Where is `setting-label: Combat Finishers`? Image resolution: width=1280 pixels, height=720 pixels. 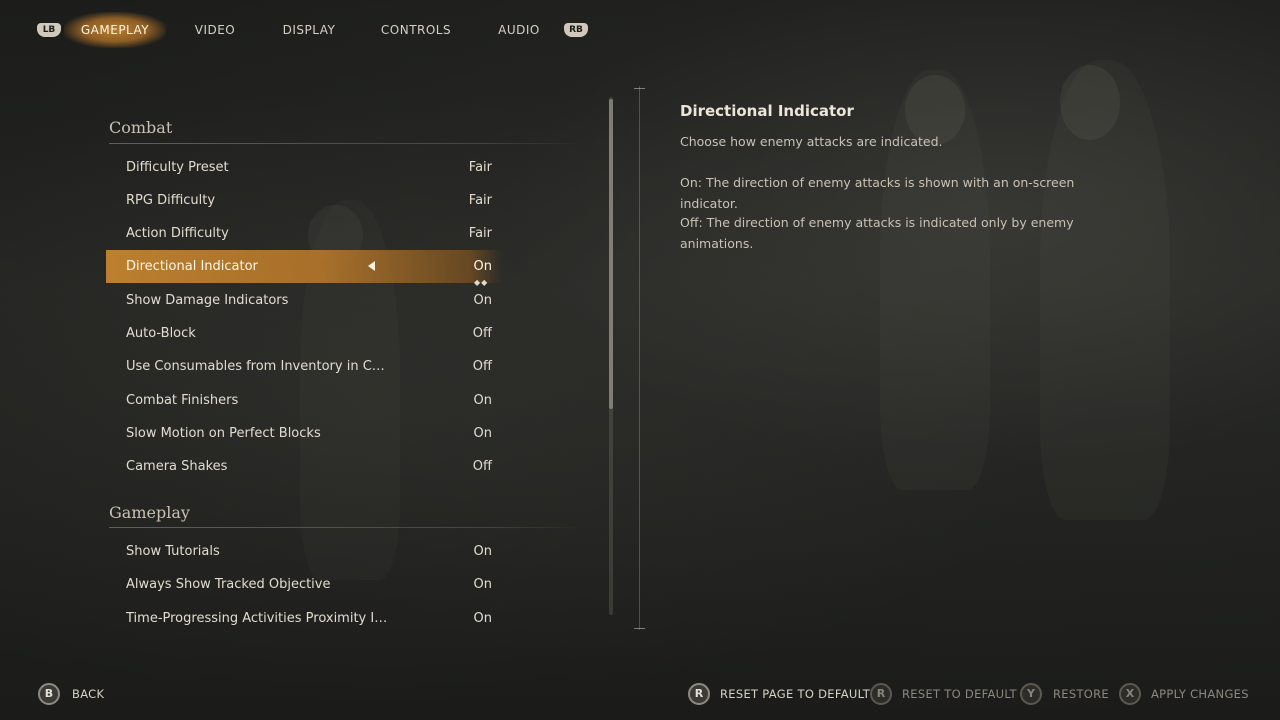
setting-label: Combat Finishers is located at coordinates (182, 400).